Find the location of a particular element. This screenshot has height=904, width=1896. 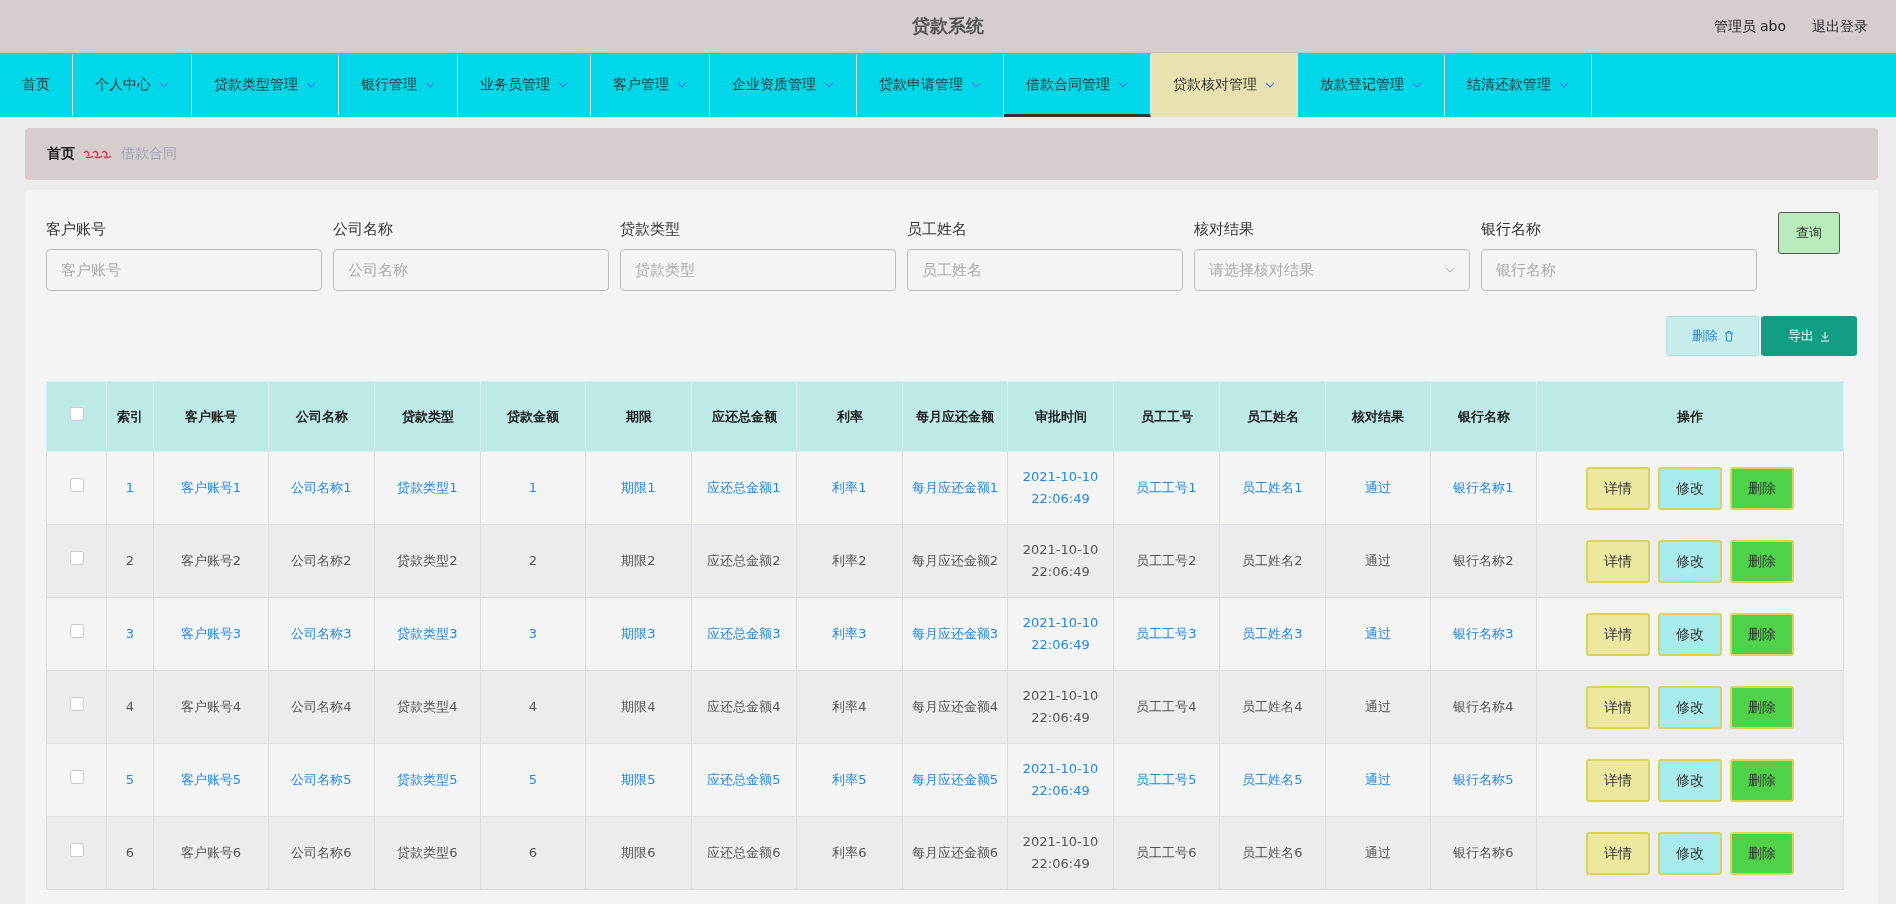

nav-menu-item: 放款登记管理 is located at coordinates (1371, 85).